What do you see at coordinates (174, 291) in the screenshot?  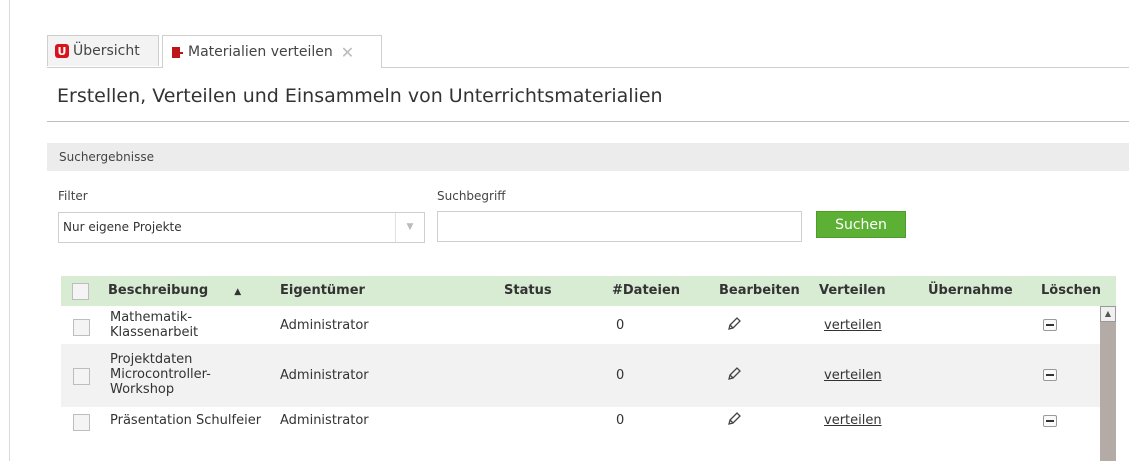 I see `column-header-description: Beschreibung ▲` at bounding box center [174, 291].